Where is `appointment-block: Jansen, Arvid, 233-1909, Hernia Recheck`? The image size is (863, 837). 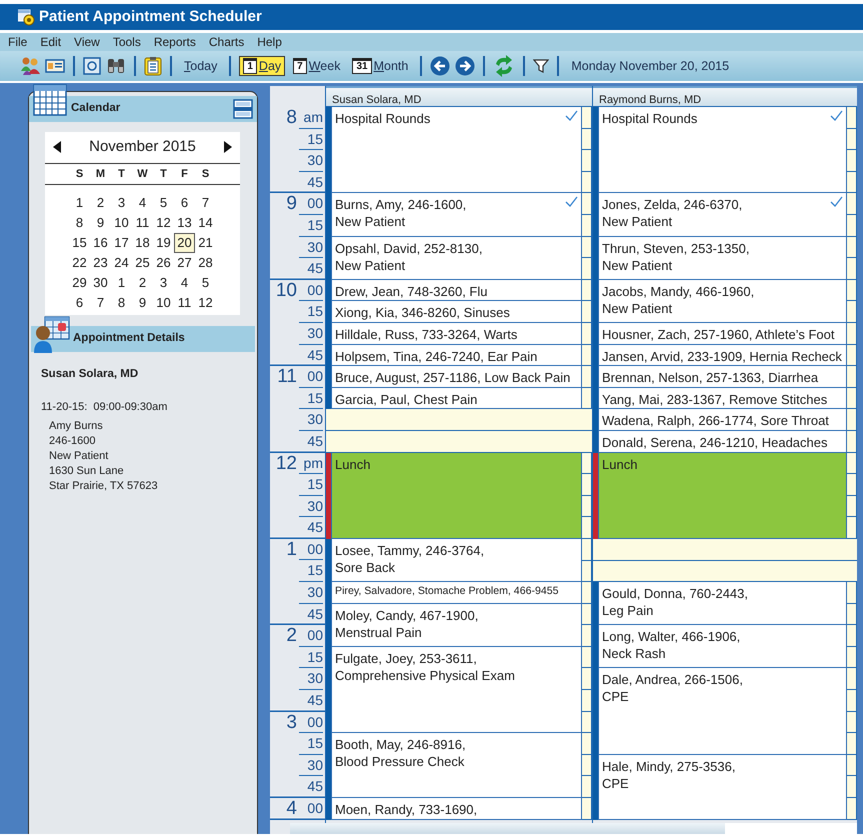 appointment-block: Jansen, Arvid, 233-1909, Hernia Recheck is located at coordinates (722, 355).